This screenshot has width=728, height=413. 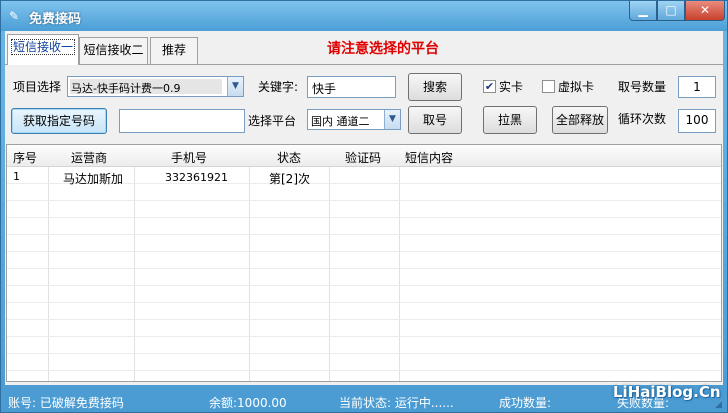 What do you see at coordinates (525, 403) in the screenshot?
I see `status-success-count: 成功数量:` at bounding box center [525, 403].